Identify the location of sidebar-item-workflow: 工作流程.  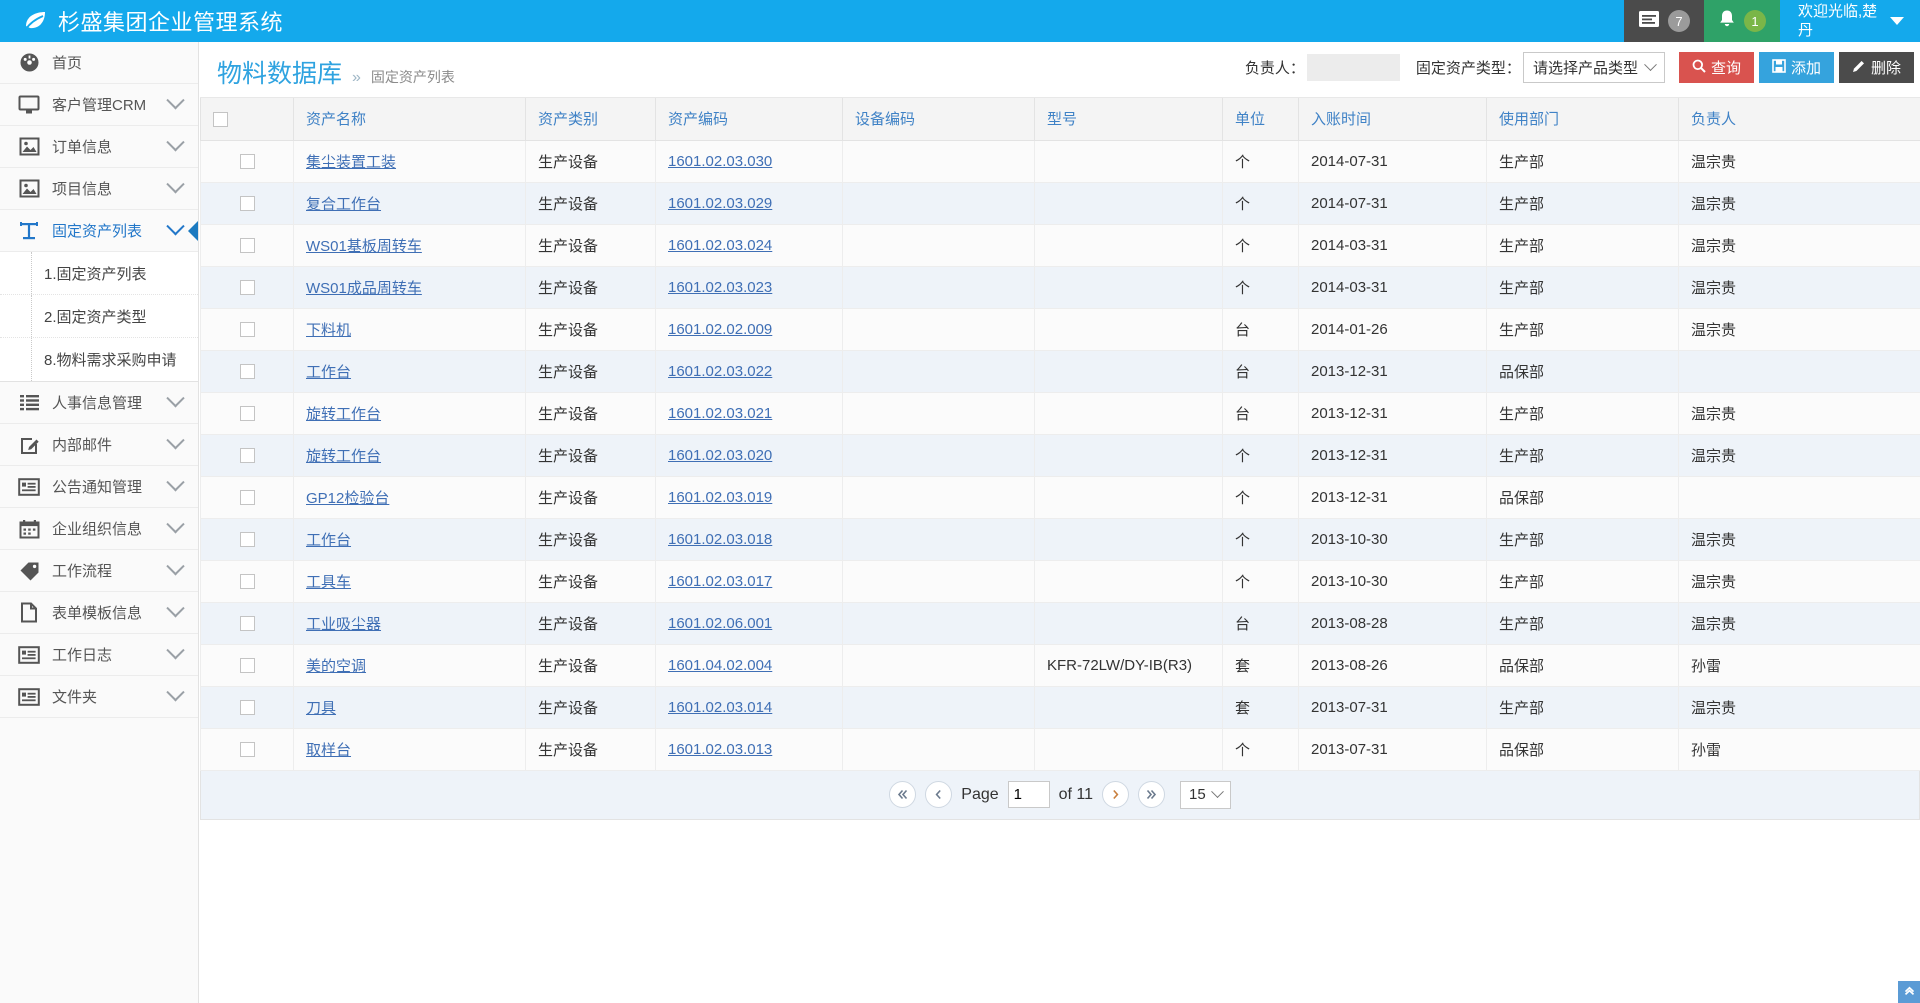
(99, 571).